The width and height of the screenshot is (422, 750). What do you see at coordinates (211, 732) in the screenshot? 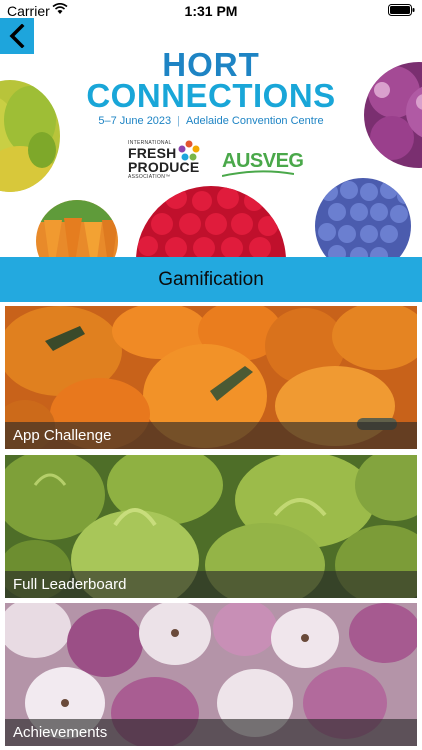
I see `tile-caption: Achievements` at bounding box center [211, 732].